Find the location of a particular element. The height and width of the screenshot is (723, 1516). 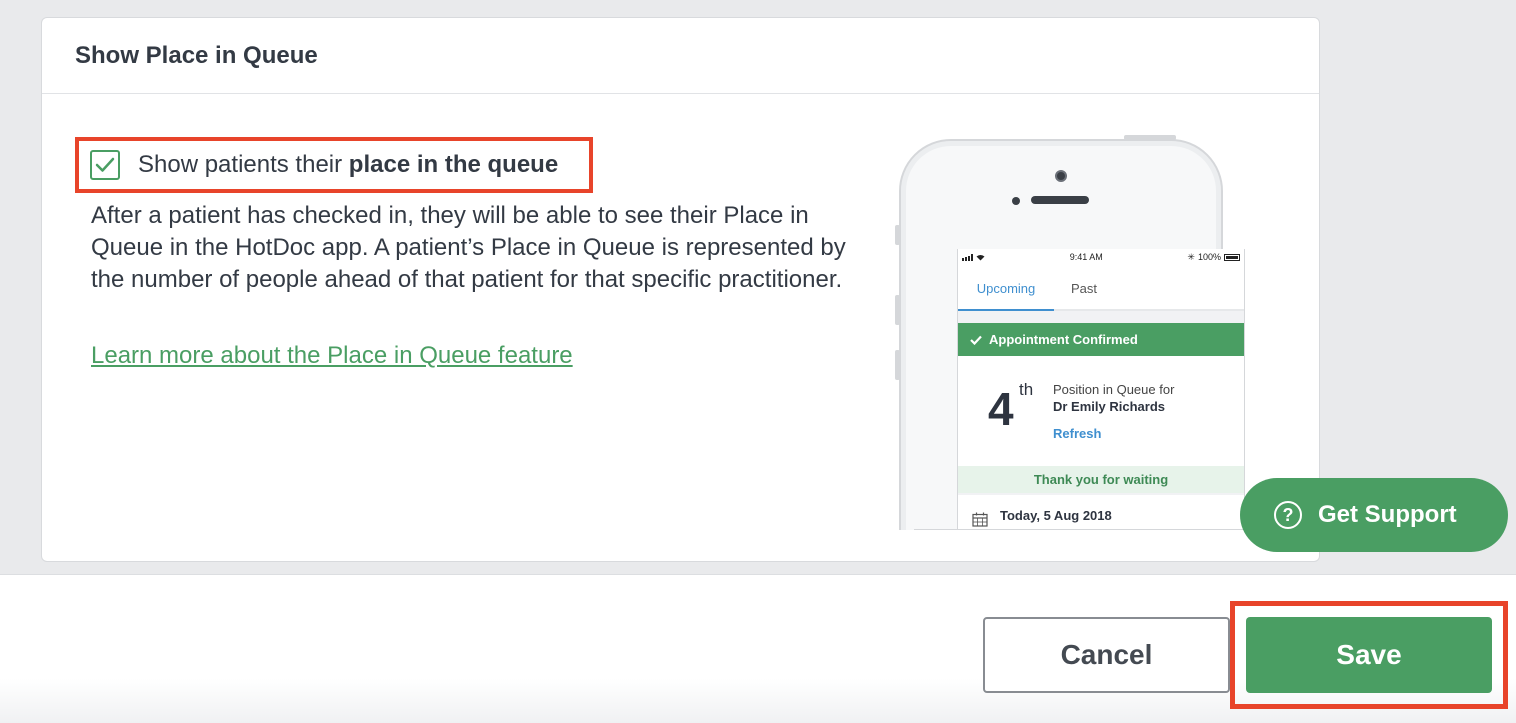

confirmed-text: Appointment Confirmed is located at coordinates (1063, 339).